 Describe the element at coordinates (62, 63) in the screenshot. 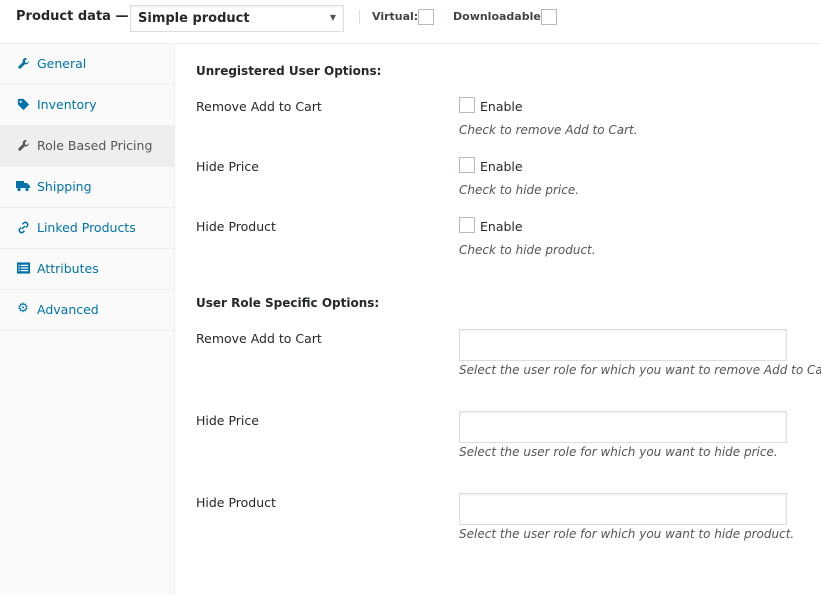

I see `tab-general-label: General` at that location.